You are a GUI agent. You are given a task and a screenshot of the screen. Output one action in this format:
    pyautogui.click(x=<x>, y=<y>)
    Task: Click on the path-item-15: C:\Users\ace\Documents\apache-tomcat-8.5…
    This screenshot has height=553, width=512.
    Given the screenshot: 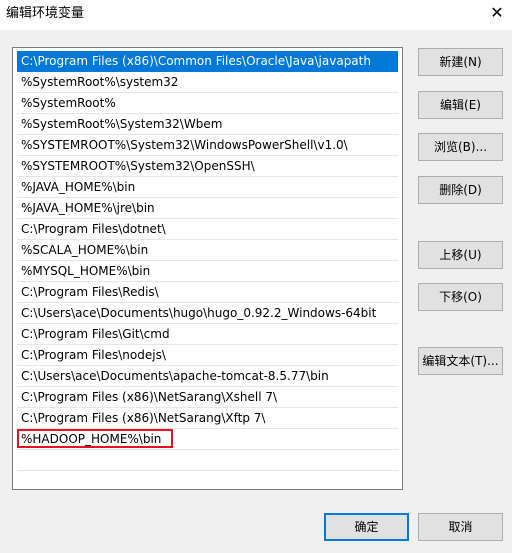 What is the action you would take?
    pyautogui.click(x=207, y=376)
    